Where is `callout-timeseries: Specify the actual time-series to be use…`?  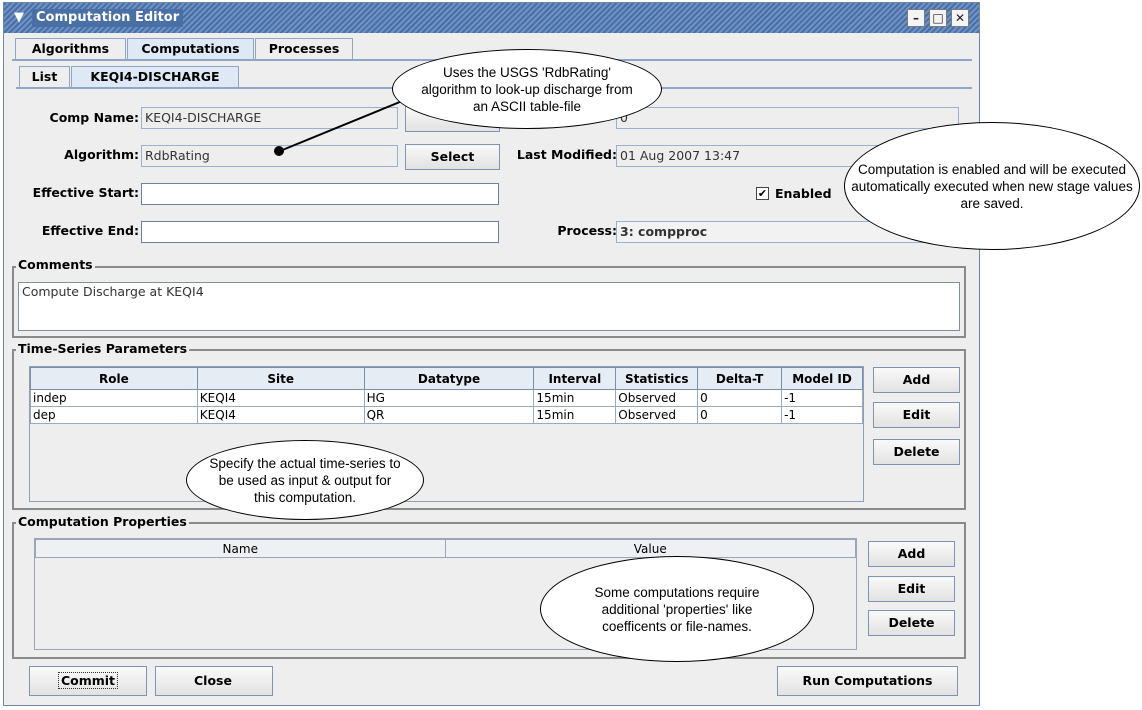
callout-timeseries: Specify the actual time-series to be use… is located at coordinates (305, 480).